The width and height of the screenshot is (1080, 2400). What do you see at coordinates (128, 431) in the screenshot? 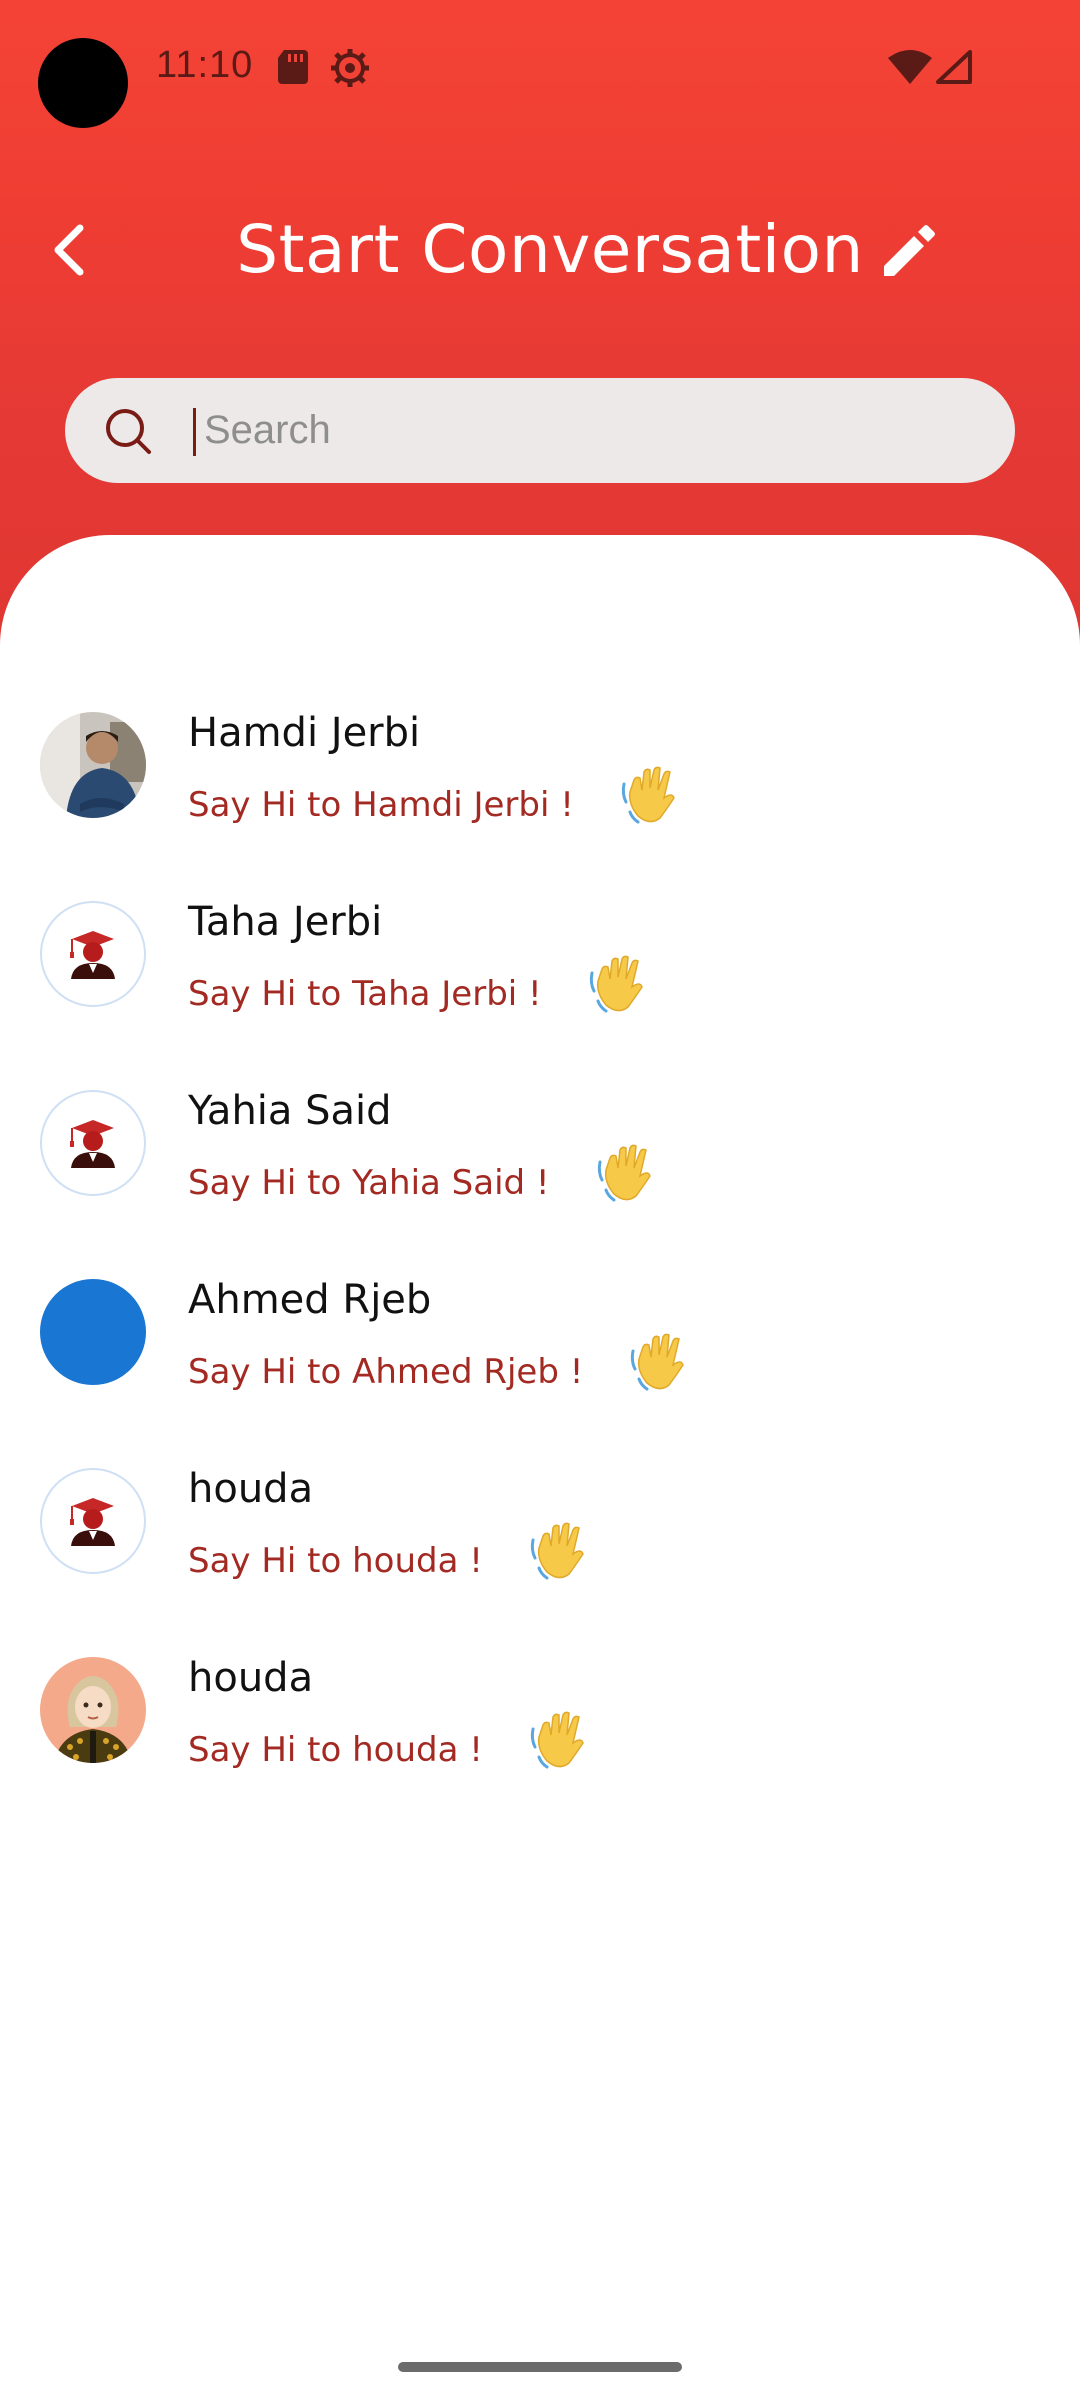
I see `search-icon` at bounding box center [128, 431].